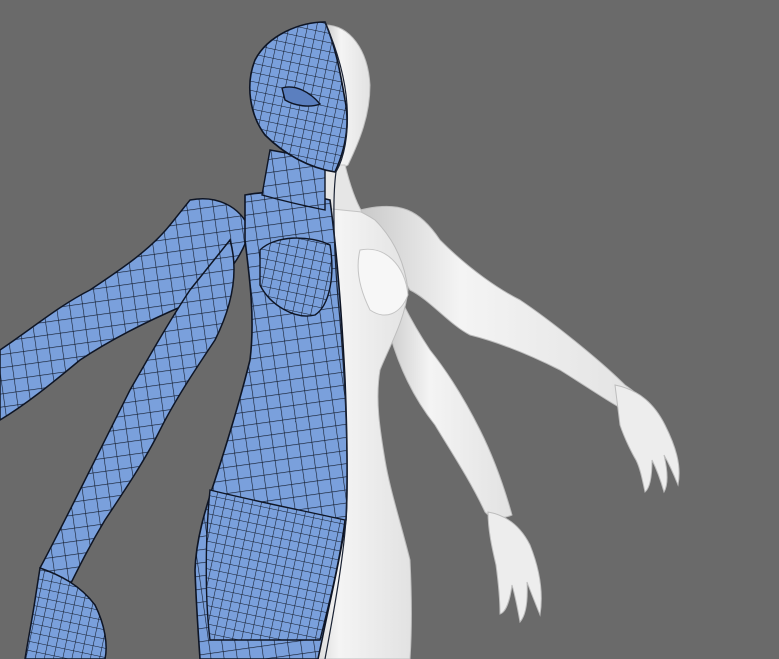 This screenshot has height=659, width=779. Describe the element at coordinates (65, 612) in the screenshot. I see `wireframe-left-hand` at that location.